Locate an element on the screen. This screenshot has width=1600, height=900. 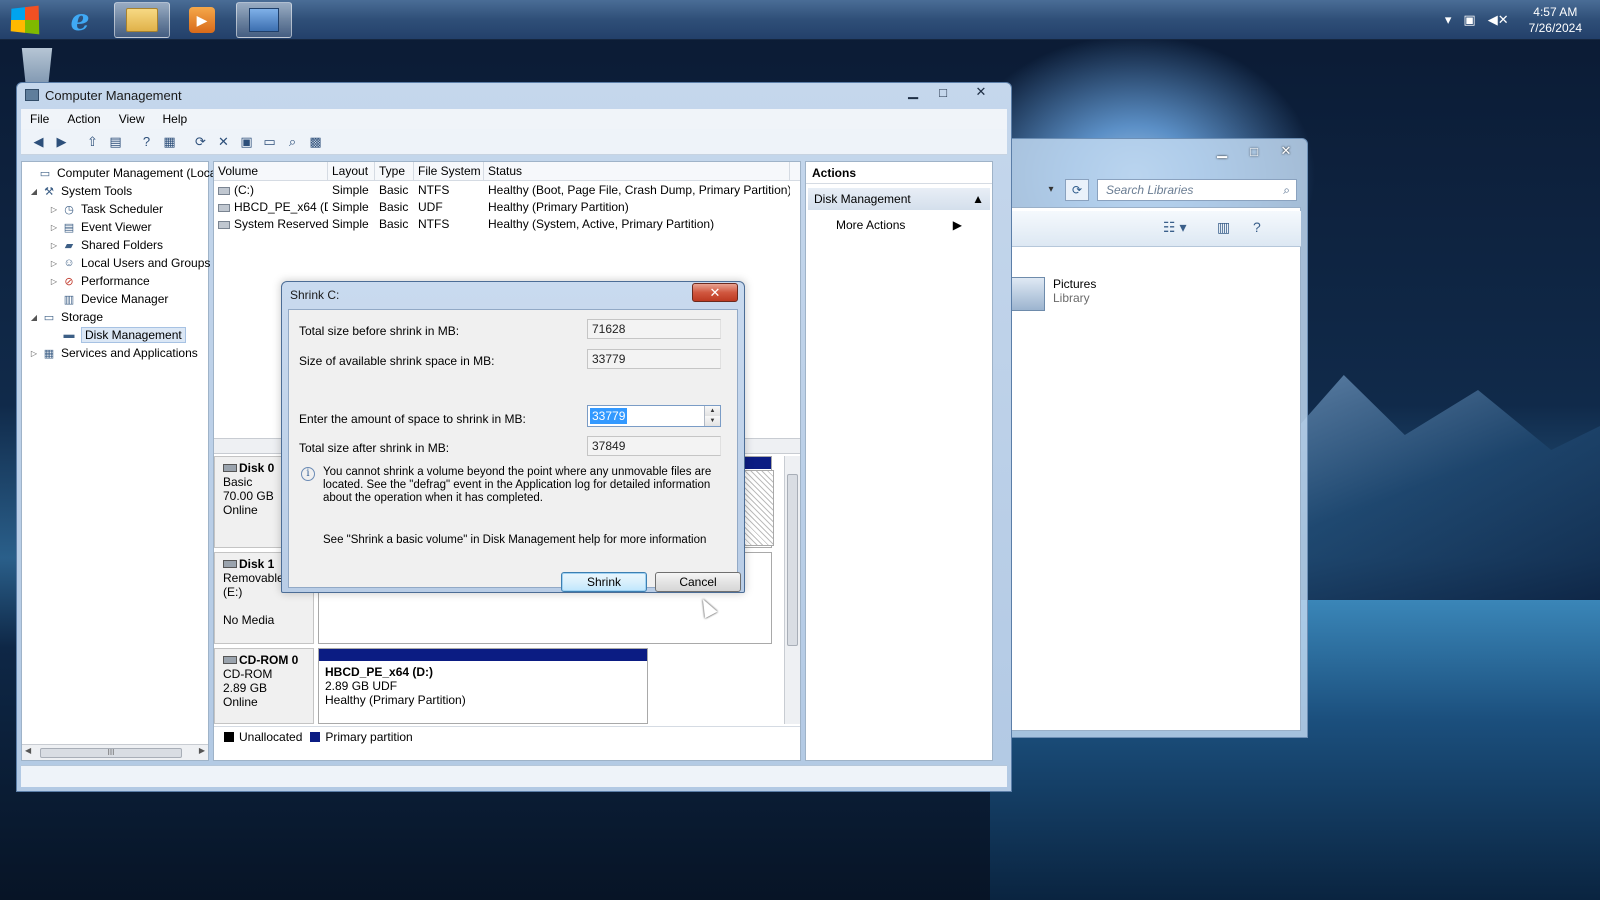
shrink-button: Shrink is located at coordinates (604, 582).